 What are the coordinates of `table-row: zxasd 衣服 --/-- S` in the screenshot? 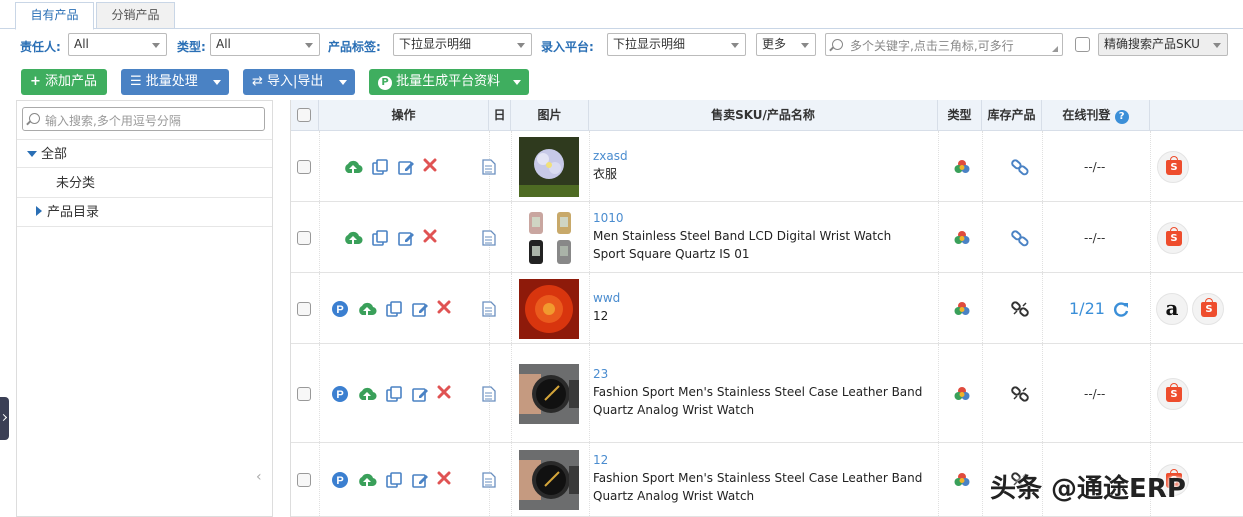 It's located at (767, 166).